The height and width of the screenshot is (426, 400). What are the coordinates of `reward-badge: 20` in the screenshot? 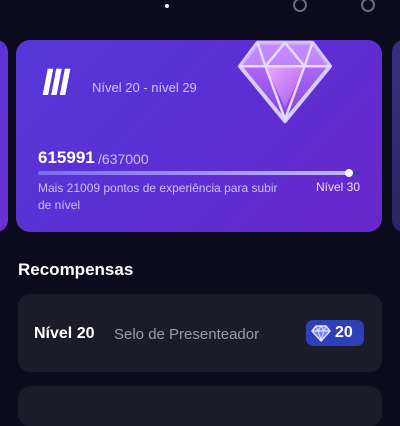 It's located at (335, 333).